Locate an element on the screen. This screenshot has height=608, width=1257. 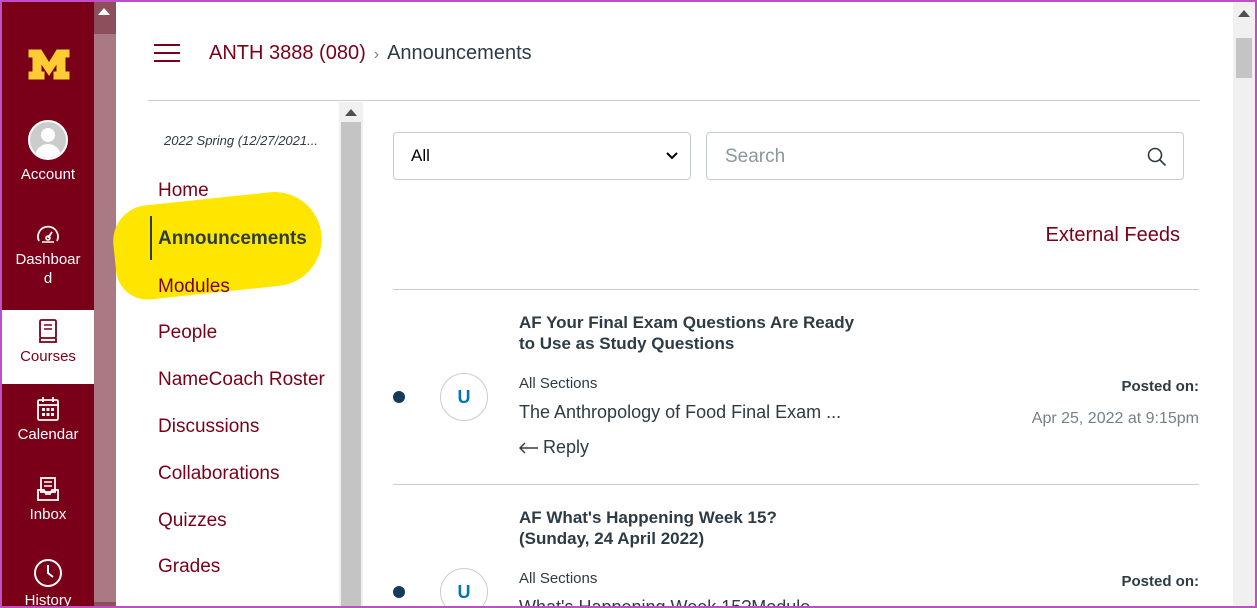
course-nav-home: Home is located at coordinates (183, 191).